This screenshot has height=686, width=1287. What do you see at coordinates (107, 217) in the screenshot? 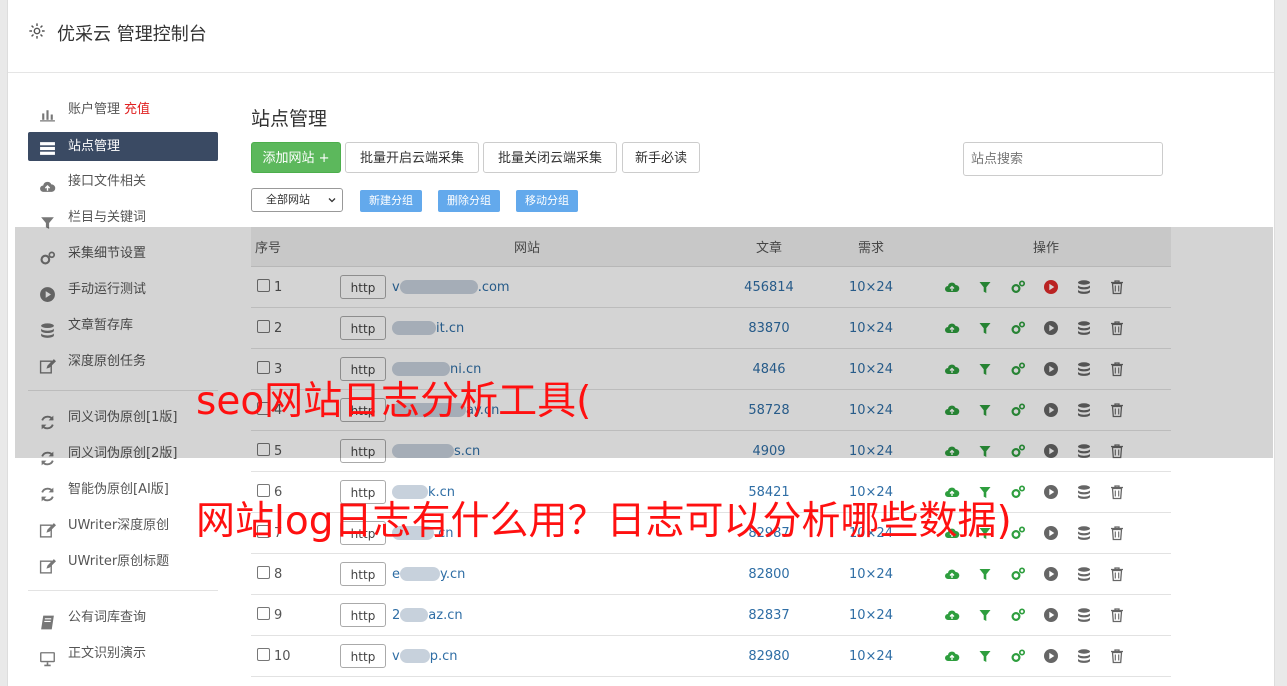
I see `sidebar-item-label: 栏目与关键词` at bounding box center [107, 217].